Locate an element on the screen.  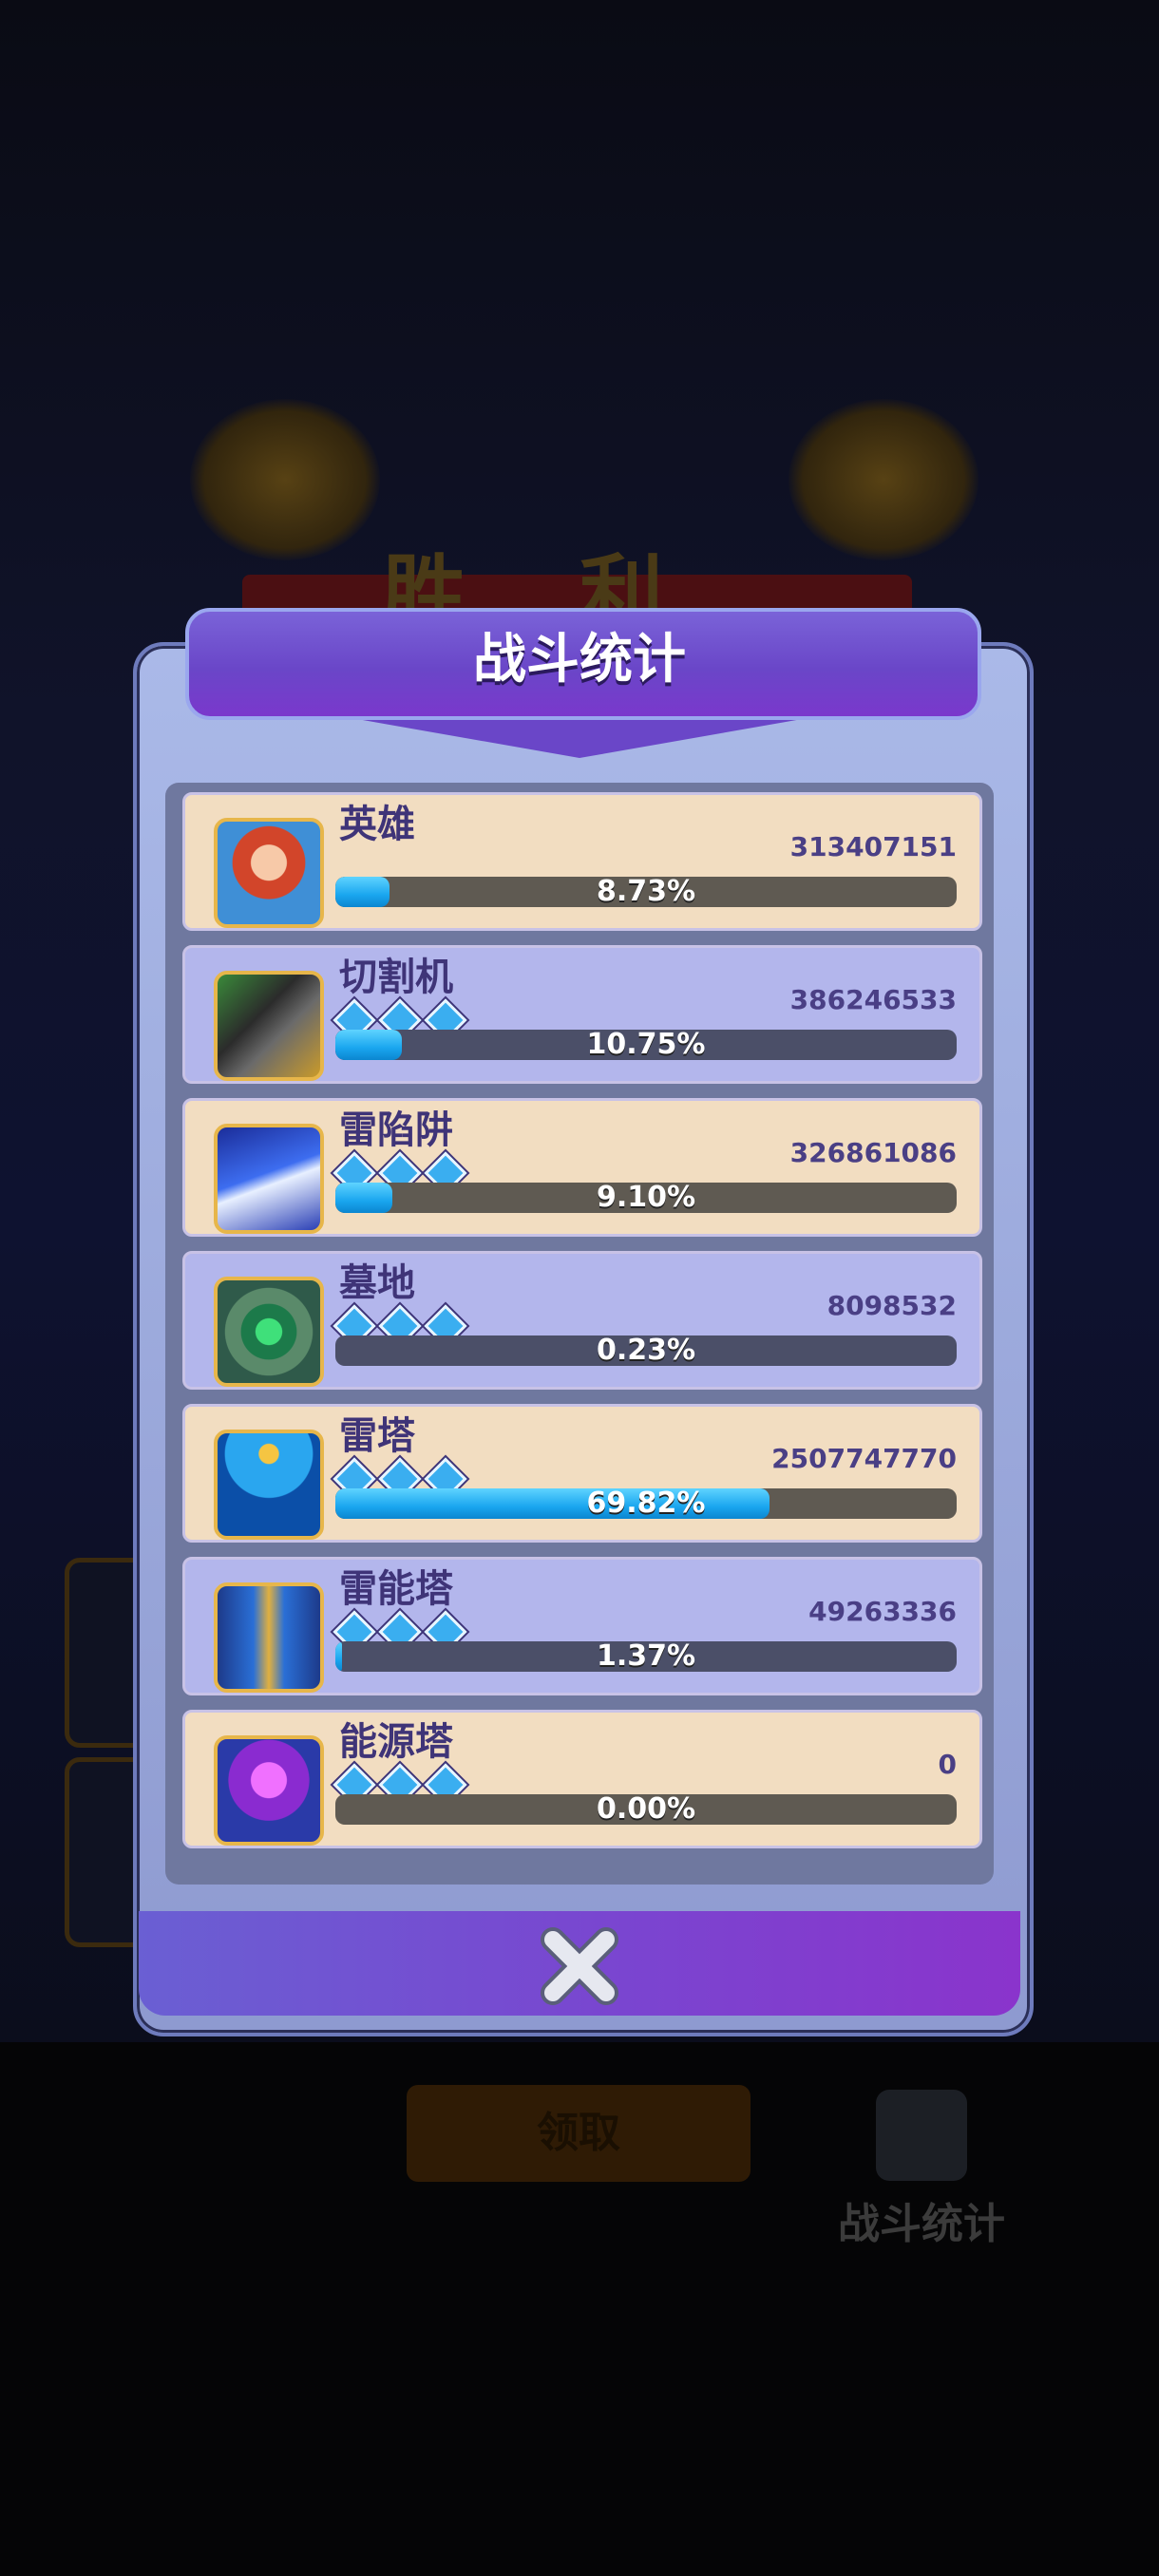
tesla-coil-tower-icon is located at coordinates (269, 1485).